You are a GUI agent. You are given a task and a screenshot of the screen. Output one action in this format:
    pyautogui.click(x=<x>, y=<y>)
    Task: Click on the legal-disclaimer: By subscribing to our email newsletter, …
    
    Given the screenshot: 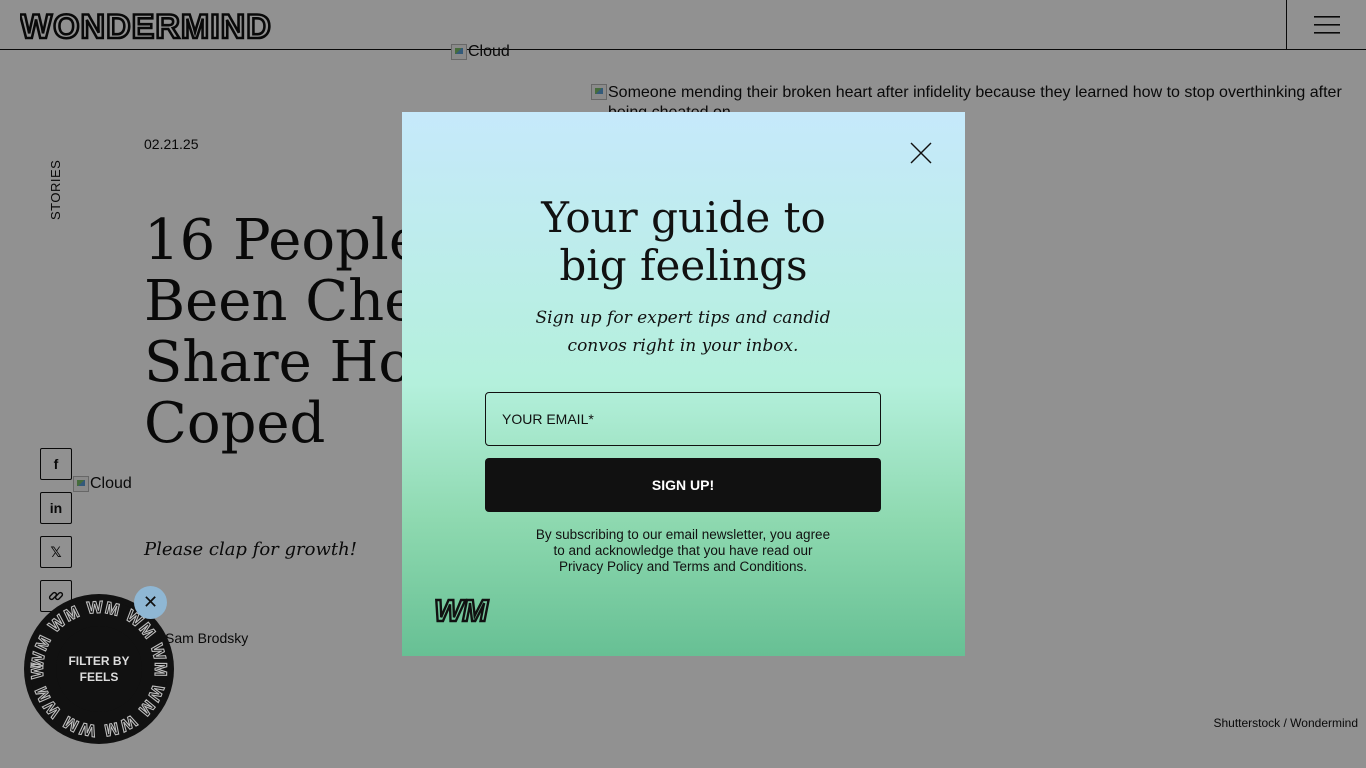 What is the action you would take?
    pyautogui.click(x=683, y=551)
    